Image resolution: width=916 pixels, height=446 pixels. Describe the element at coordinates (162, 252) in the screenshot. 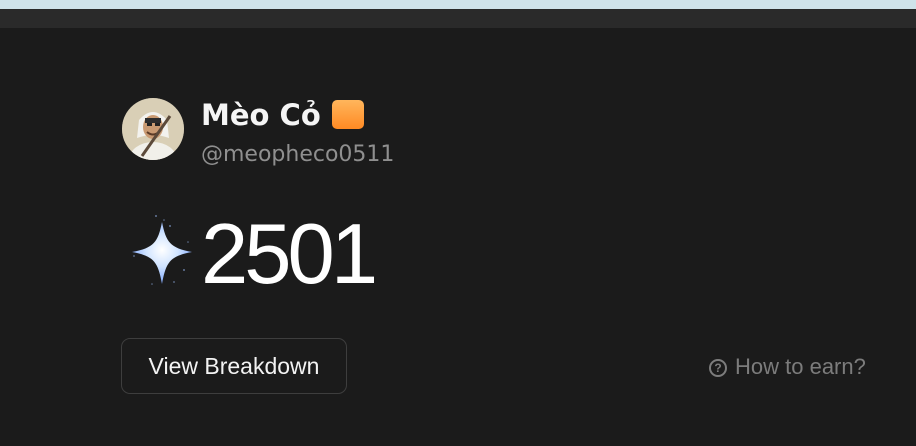

I see `sparkle-icon` at that location.